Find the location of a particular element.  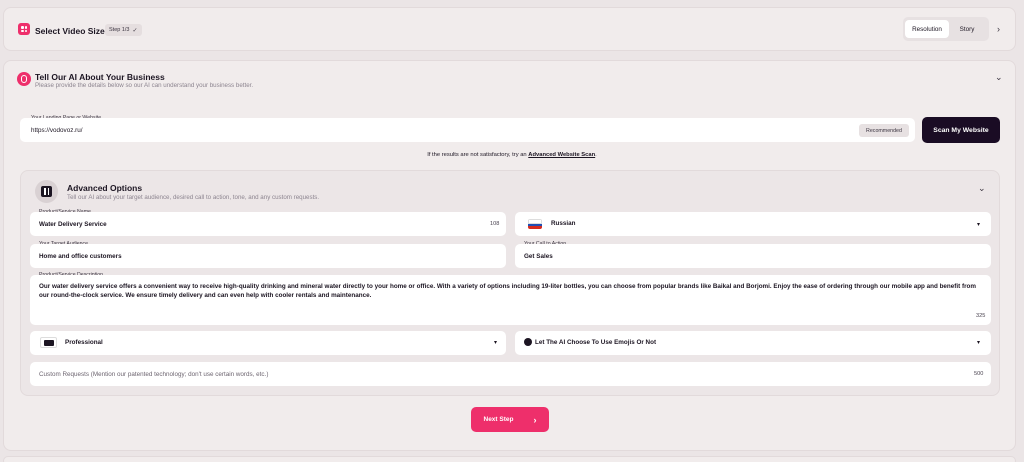

ai-logo-icon is located at coordinates (24, 79).